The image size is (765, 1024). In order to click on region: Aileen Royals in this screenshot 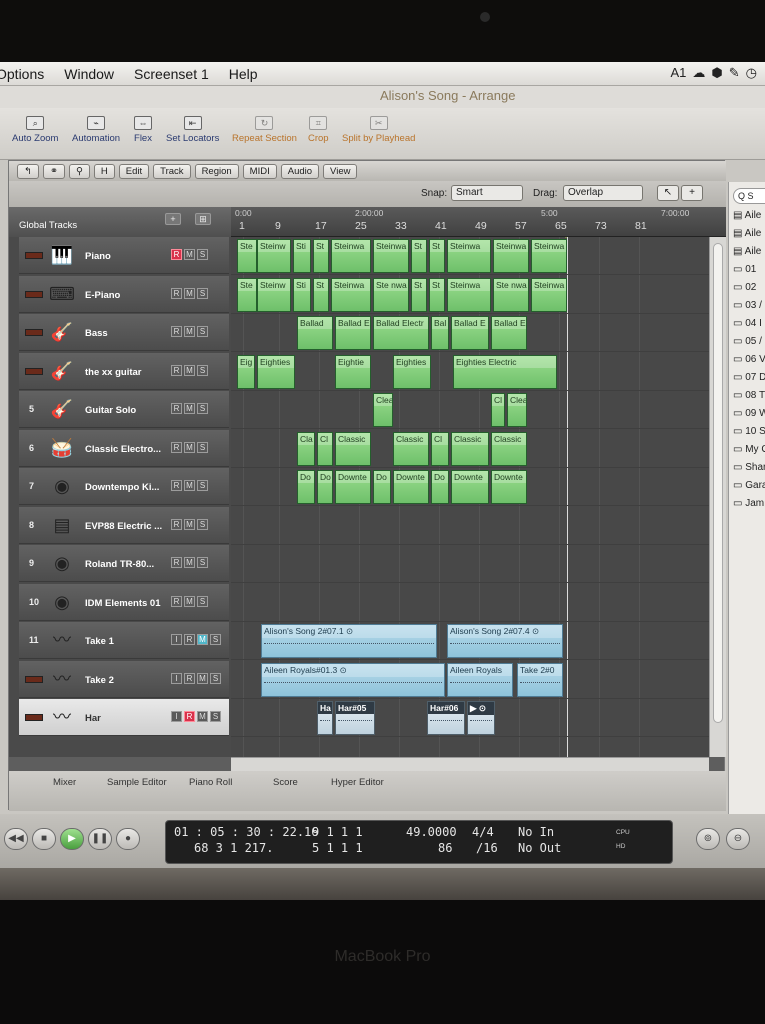, I will do `click(480, 679)`.